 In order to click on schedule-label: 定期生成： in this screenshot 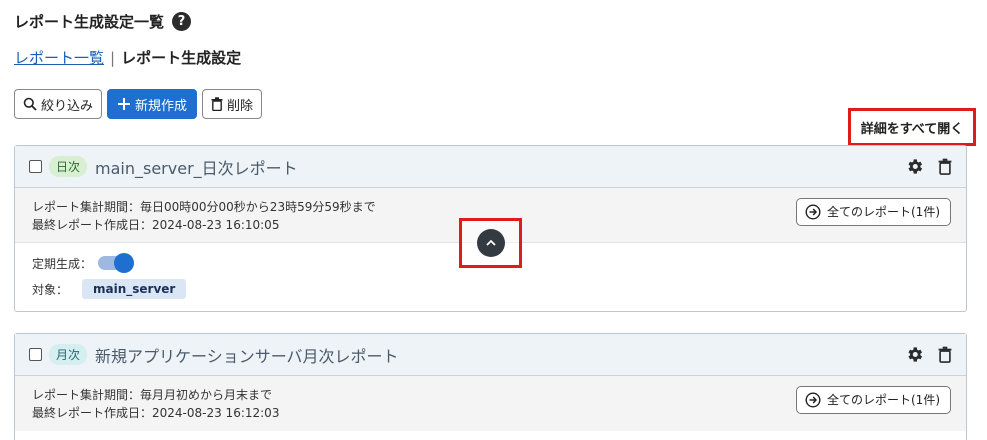, I will do `click(62, 263)`.